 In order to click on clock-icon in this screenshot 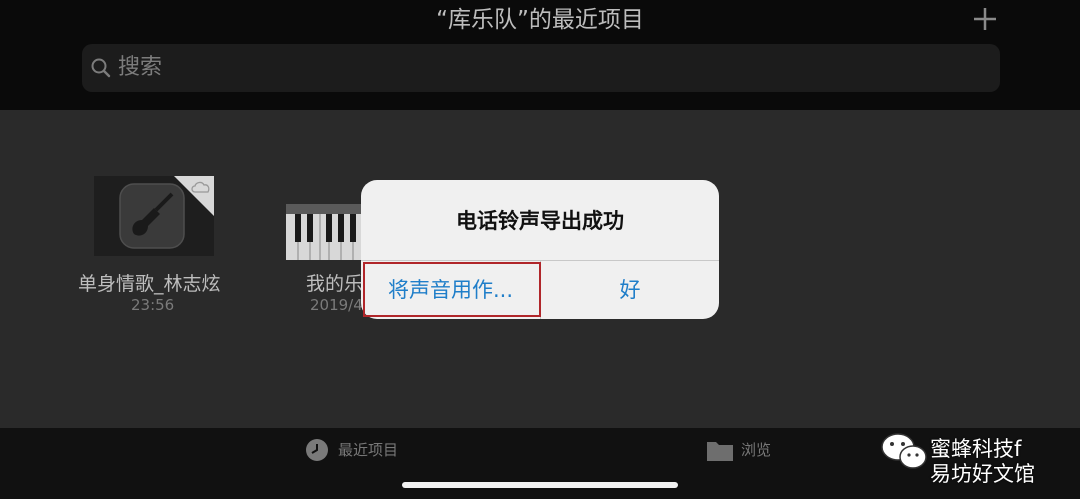, I will do `click(317, 450)`.